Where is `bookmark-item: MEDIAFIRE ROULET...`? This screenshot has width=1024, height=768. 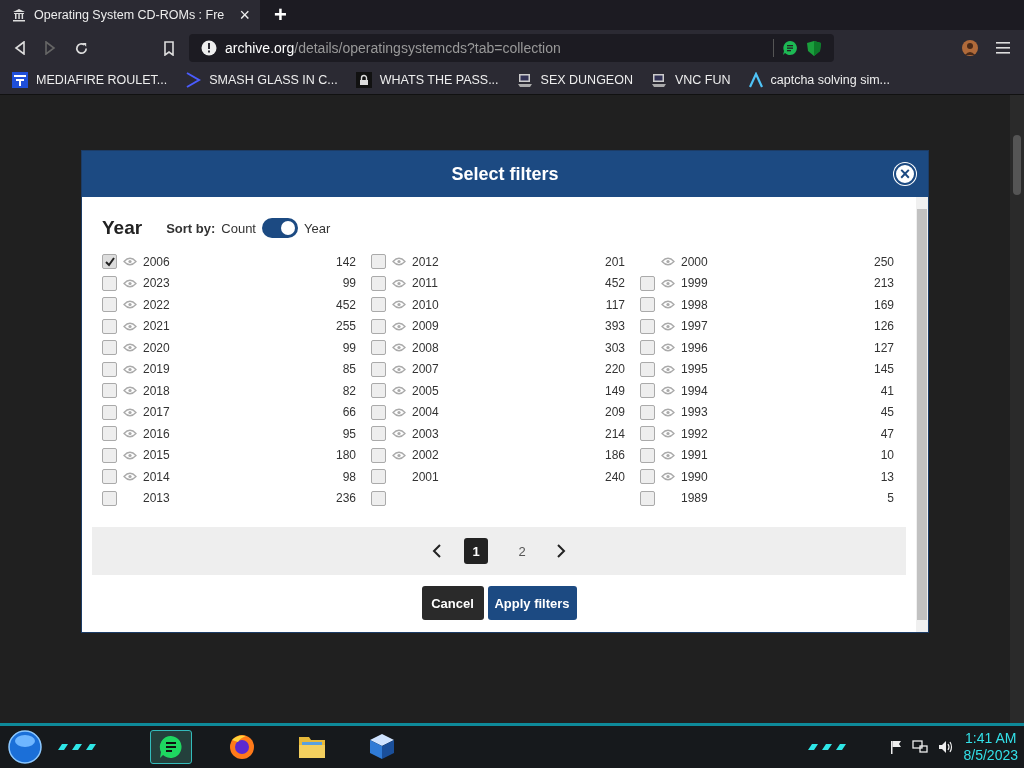
bookmark-item: MEDIAFIRE ROULET... is located at coordinates (90, 80).